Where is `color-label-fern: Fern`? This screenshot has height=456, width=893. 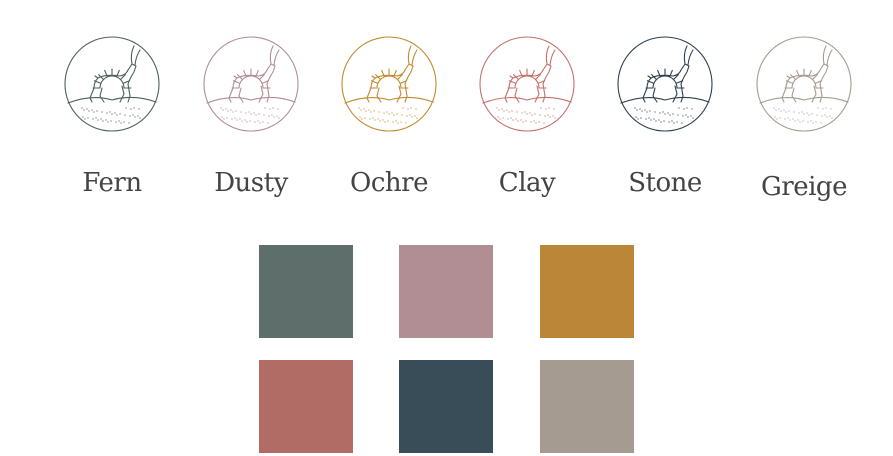
color-label-fern: Fern is located at coordinates (112, 183).